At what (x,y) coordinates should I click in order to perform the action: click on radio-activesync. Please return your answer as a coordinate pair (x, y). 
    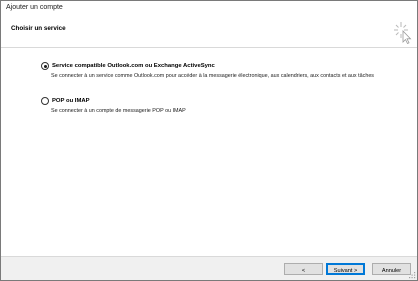
    Looking at the image, I should click on (45, 66).